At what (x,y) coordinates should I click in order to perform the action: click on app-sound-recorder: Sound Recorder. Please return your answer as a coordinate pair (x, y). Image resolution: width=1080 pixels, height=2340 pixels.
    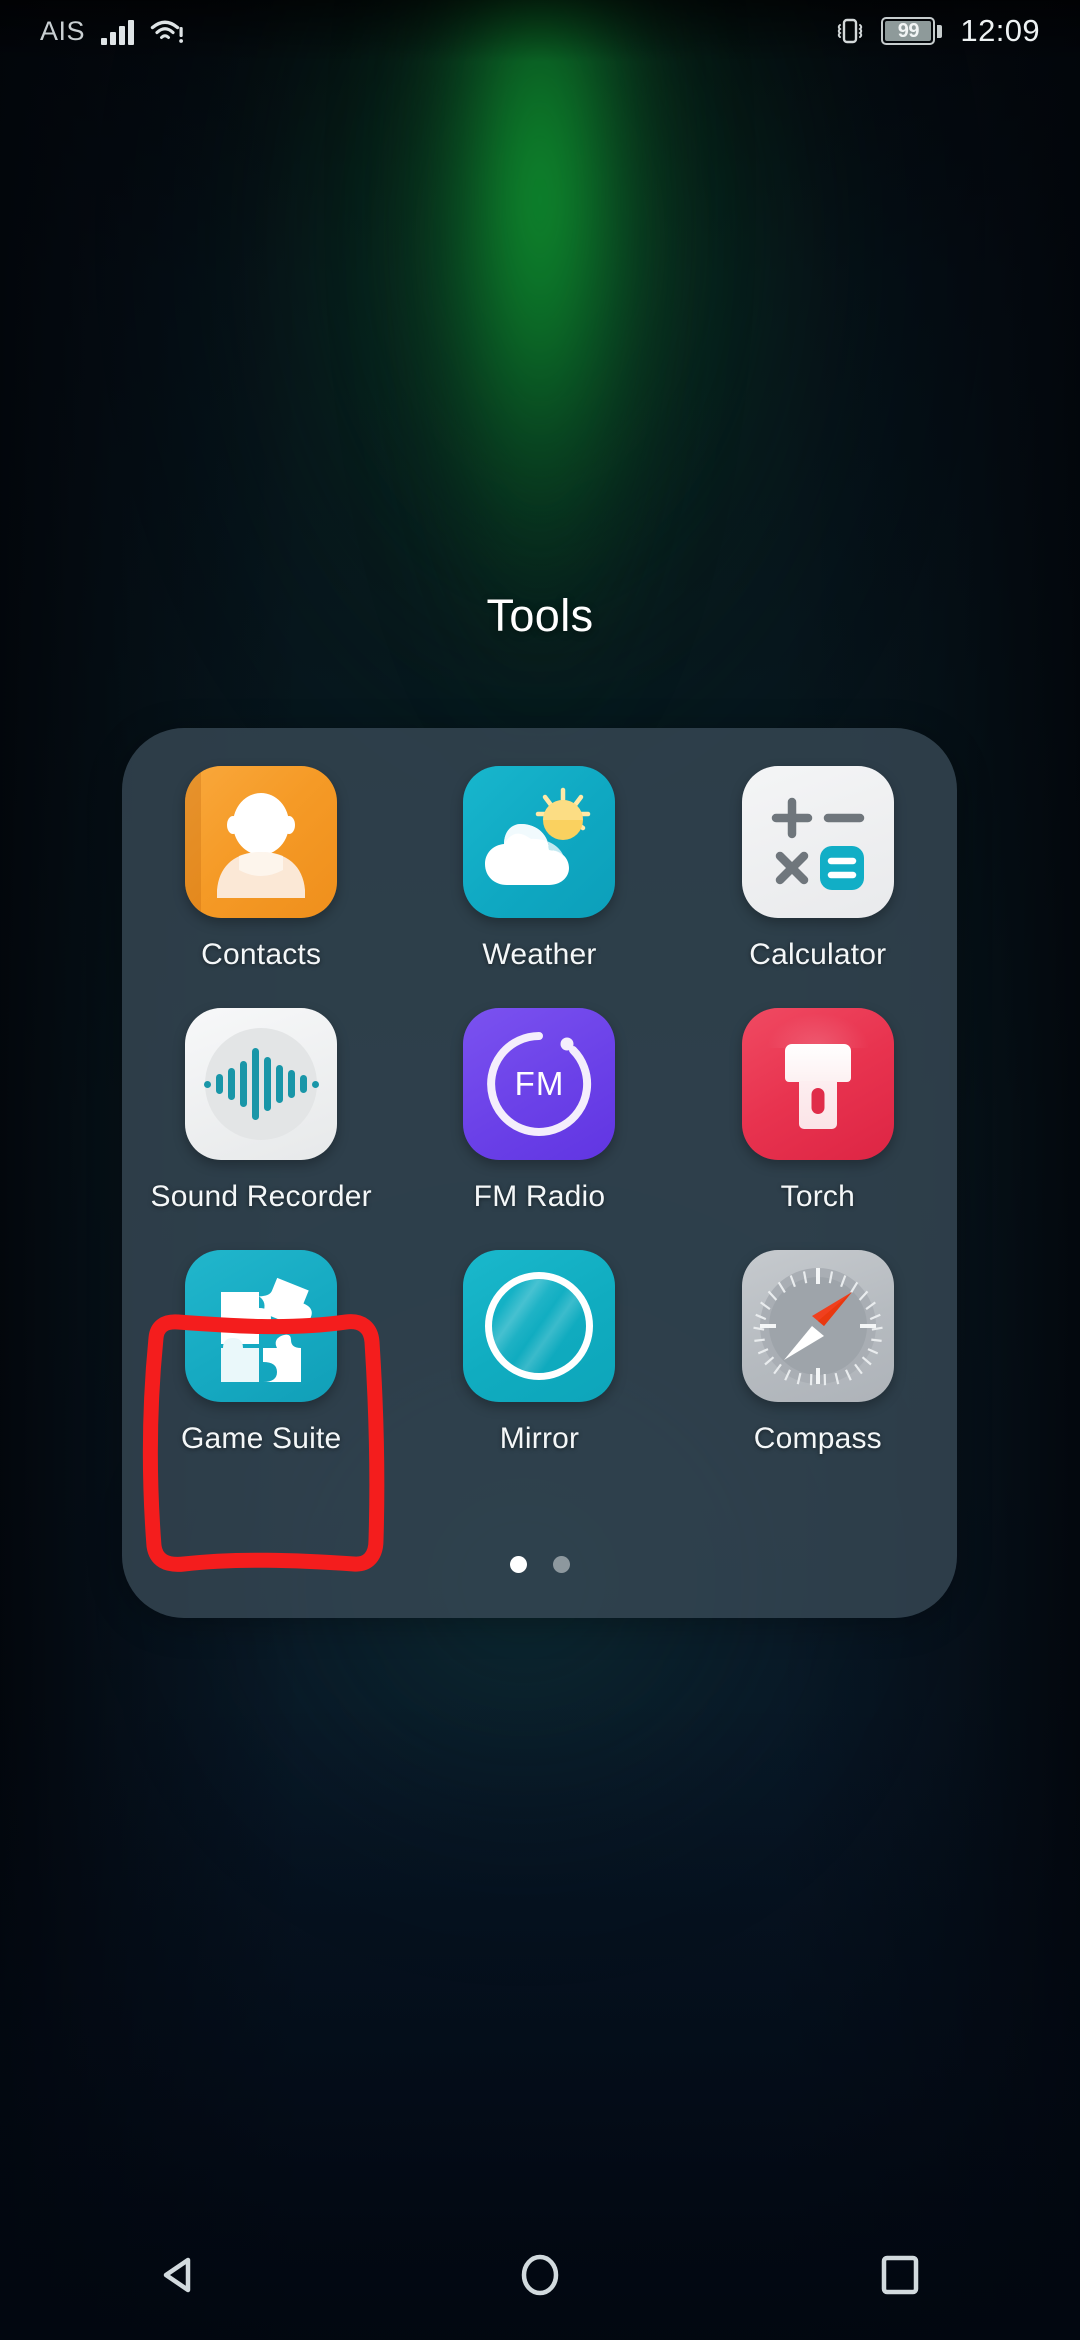
    Looking at the image, I should click on (261, 1111).